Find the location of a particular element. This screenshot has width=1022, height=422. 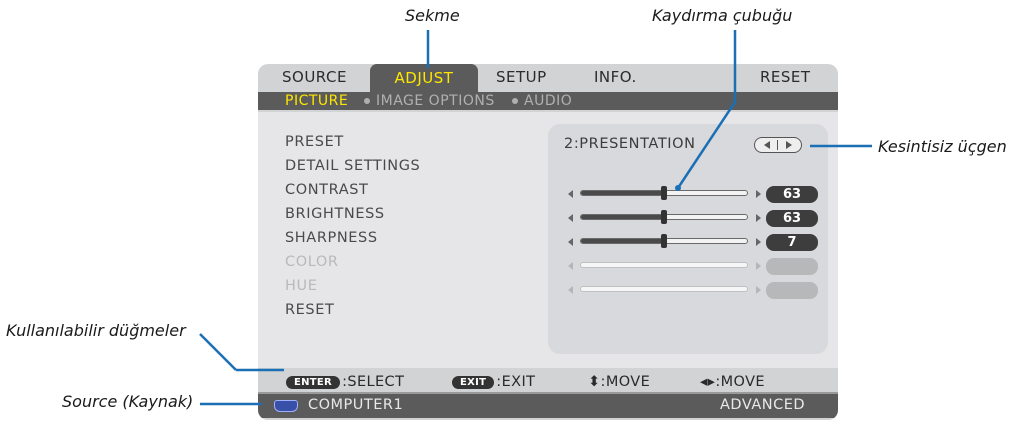

exit-key-badge: EXIT is located at coordinates (473, 382).